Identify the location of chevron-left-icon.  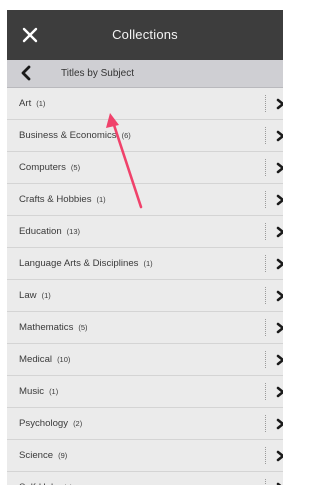
(26, 73).